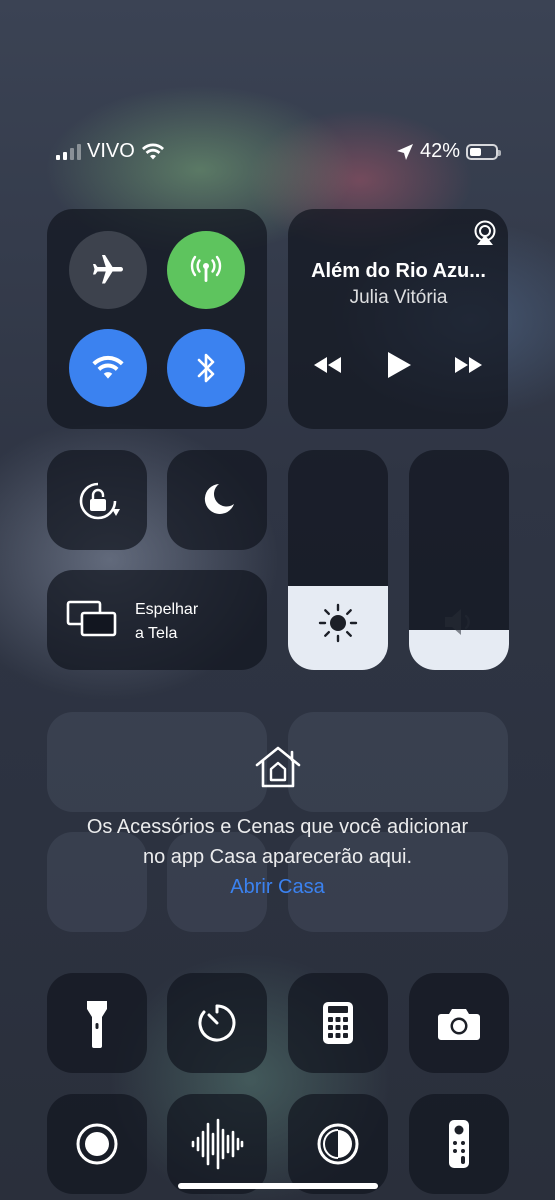  Describe the element at coordinates (167, 621) in the screenshot. I see `screen-mirroring-label: Espelhar a Tela` at that location.